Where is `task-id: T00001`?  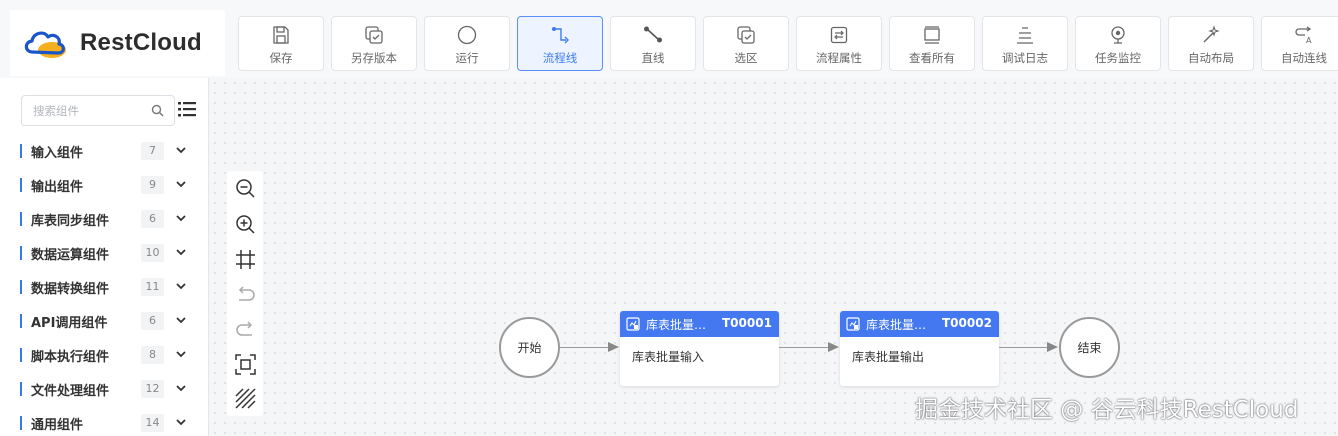
task-id: T00001 is located at coordinates (747, 323).